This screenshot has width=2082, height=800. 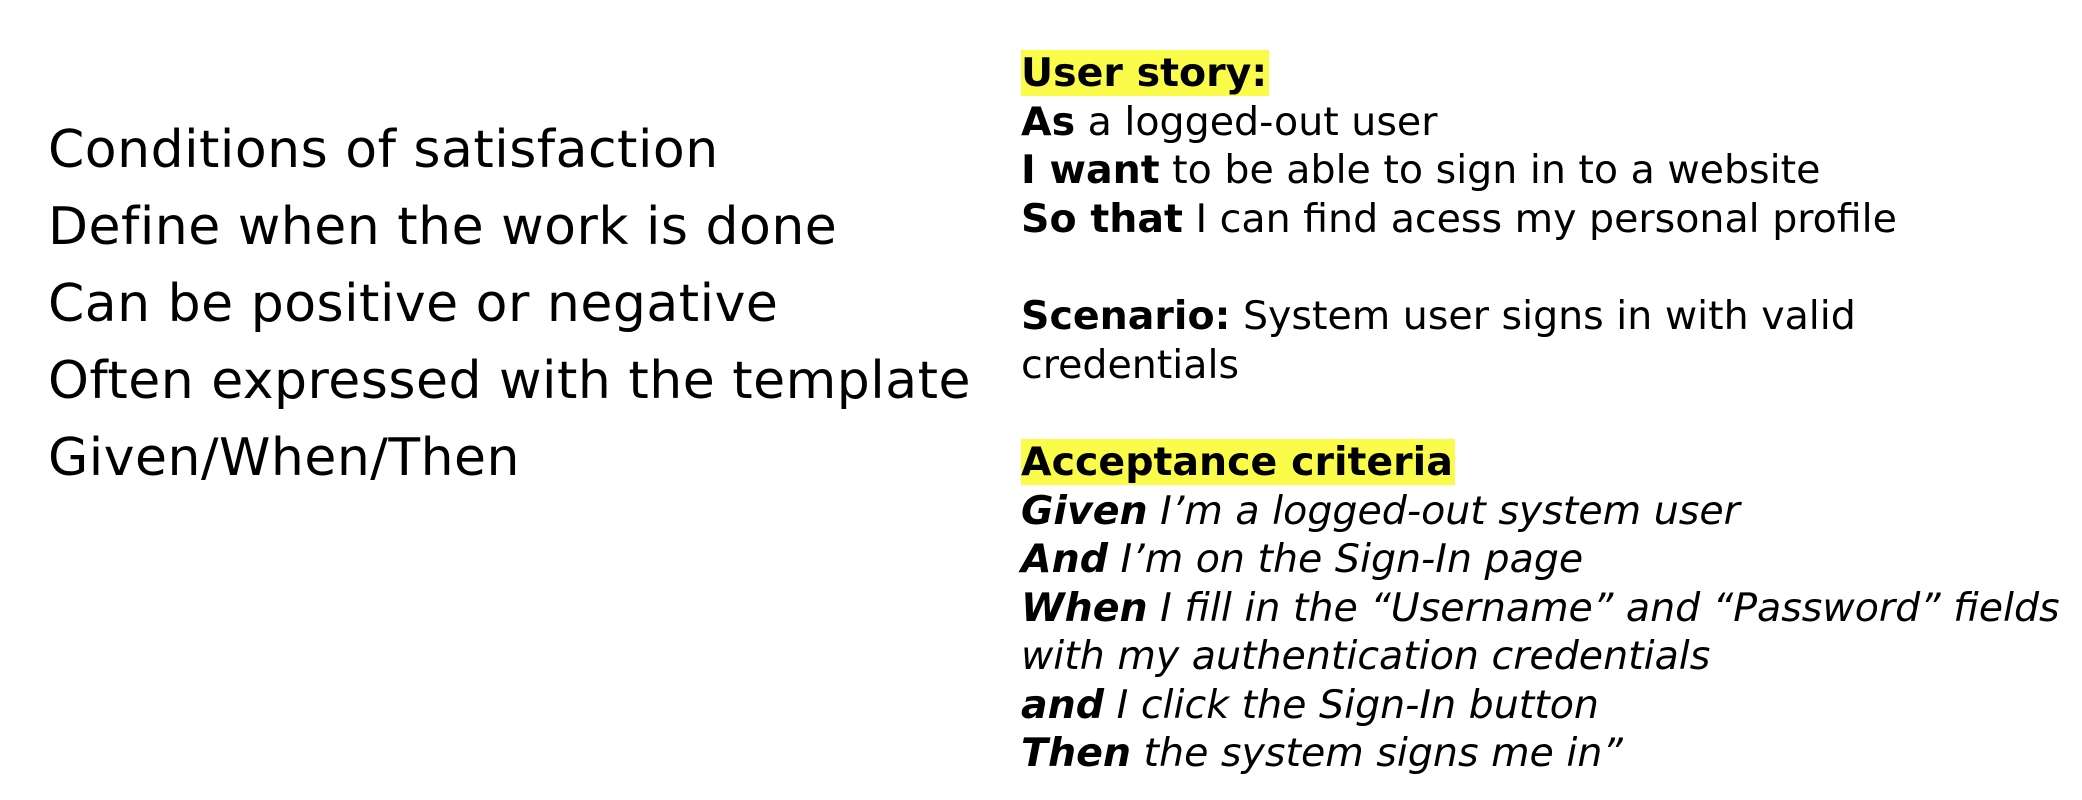 I want to click on scenario-text: System user signs in with valid, so click(x=1543, y=316).